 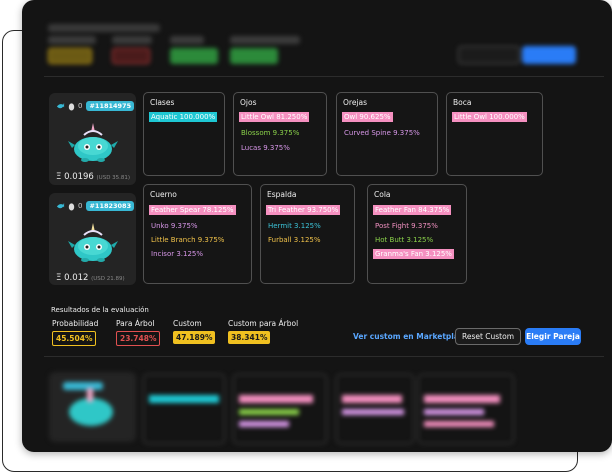 What do you see at coordinates (489, 117) in the screenshot?
I see `part-item: Little Owl 100.000%` at bounding box center [489, 117].